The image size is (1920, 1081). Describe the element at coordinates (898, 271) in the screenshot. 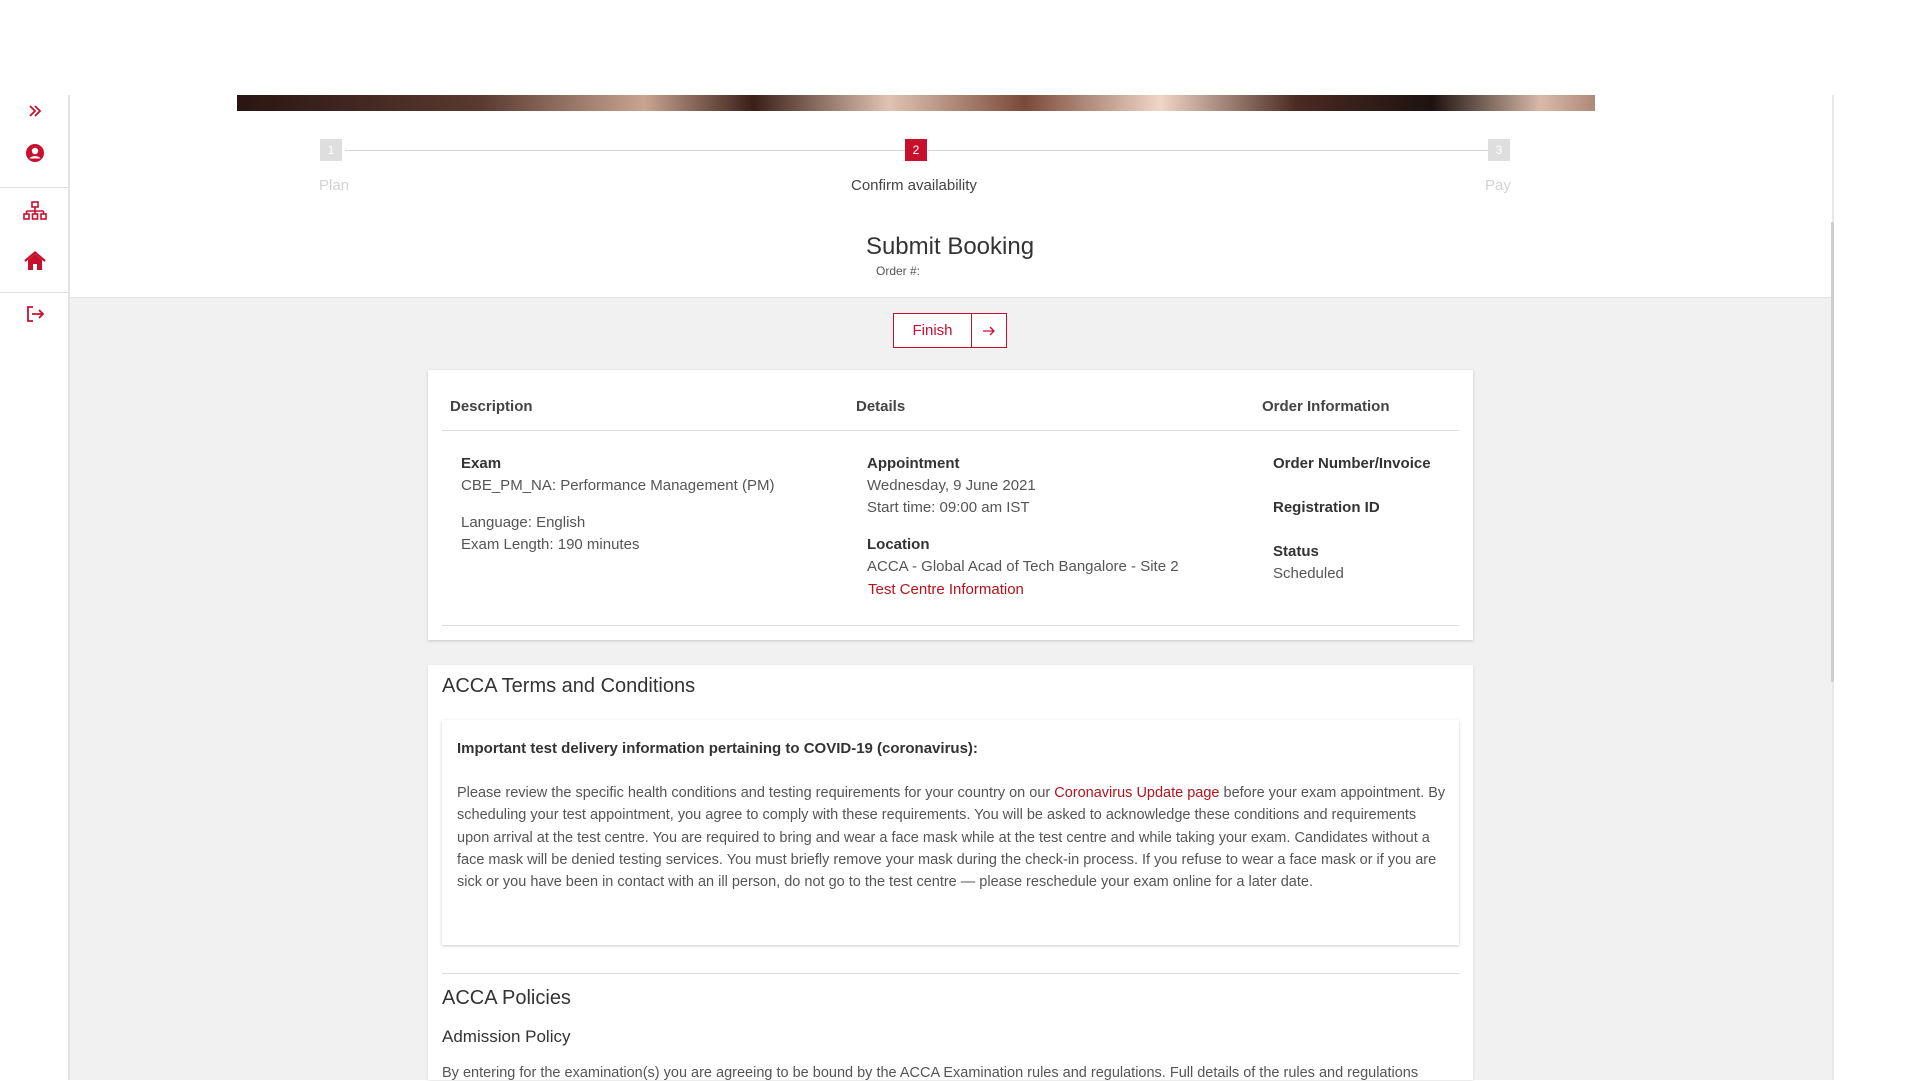

I see `order-number-label: Order #:` at that location.